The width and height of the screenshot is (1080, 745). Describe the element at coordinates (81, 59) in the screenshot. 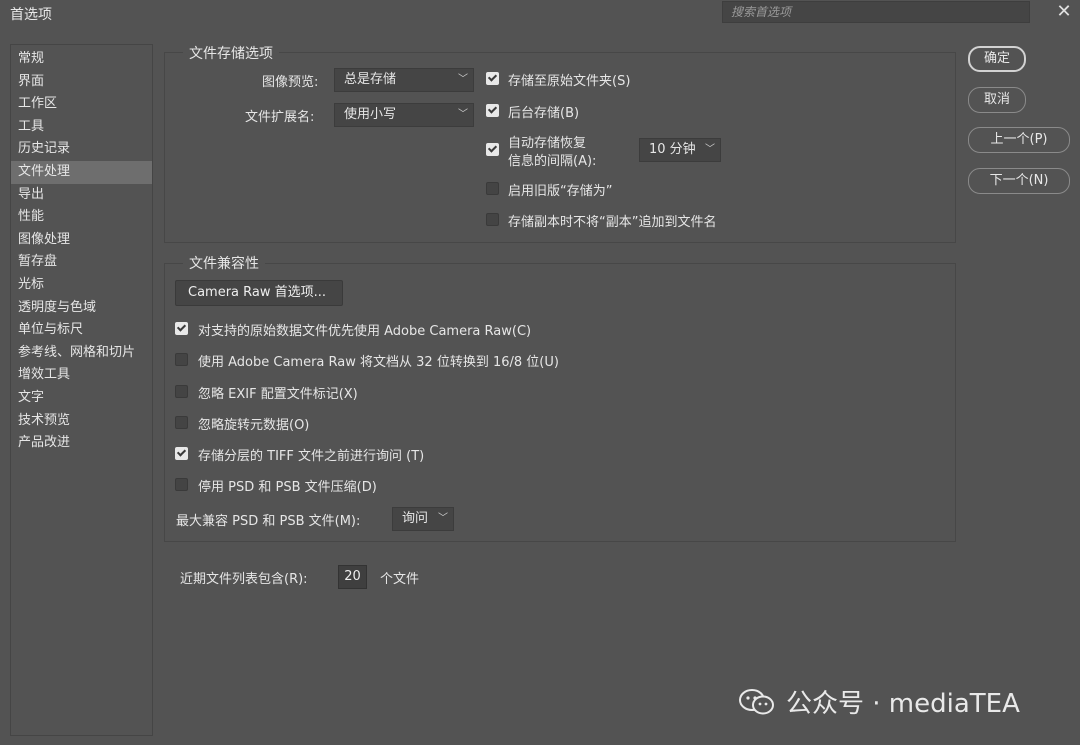

I see `sidebar-item-general: 常规` at that location.